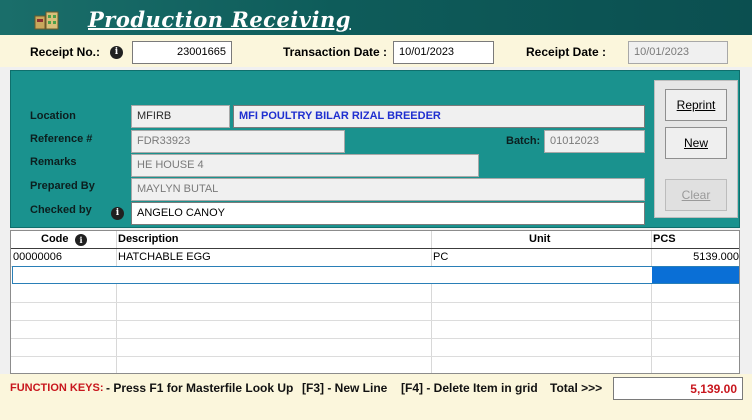  Describe the element at coordinates (375, 275) in the screenshot. I see `new-item-row` at that location.